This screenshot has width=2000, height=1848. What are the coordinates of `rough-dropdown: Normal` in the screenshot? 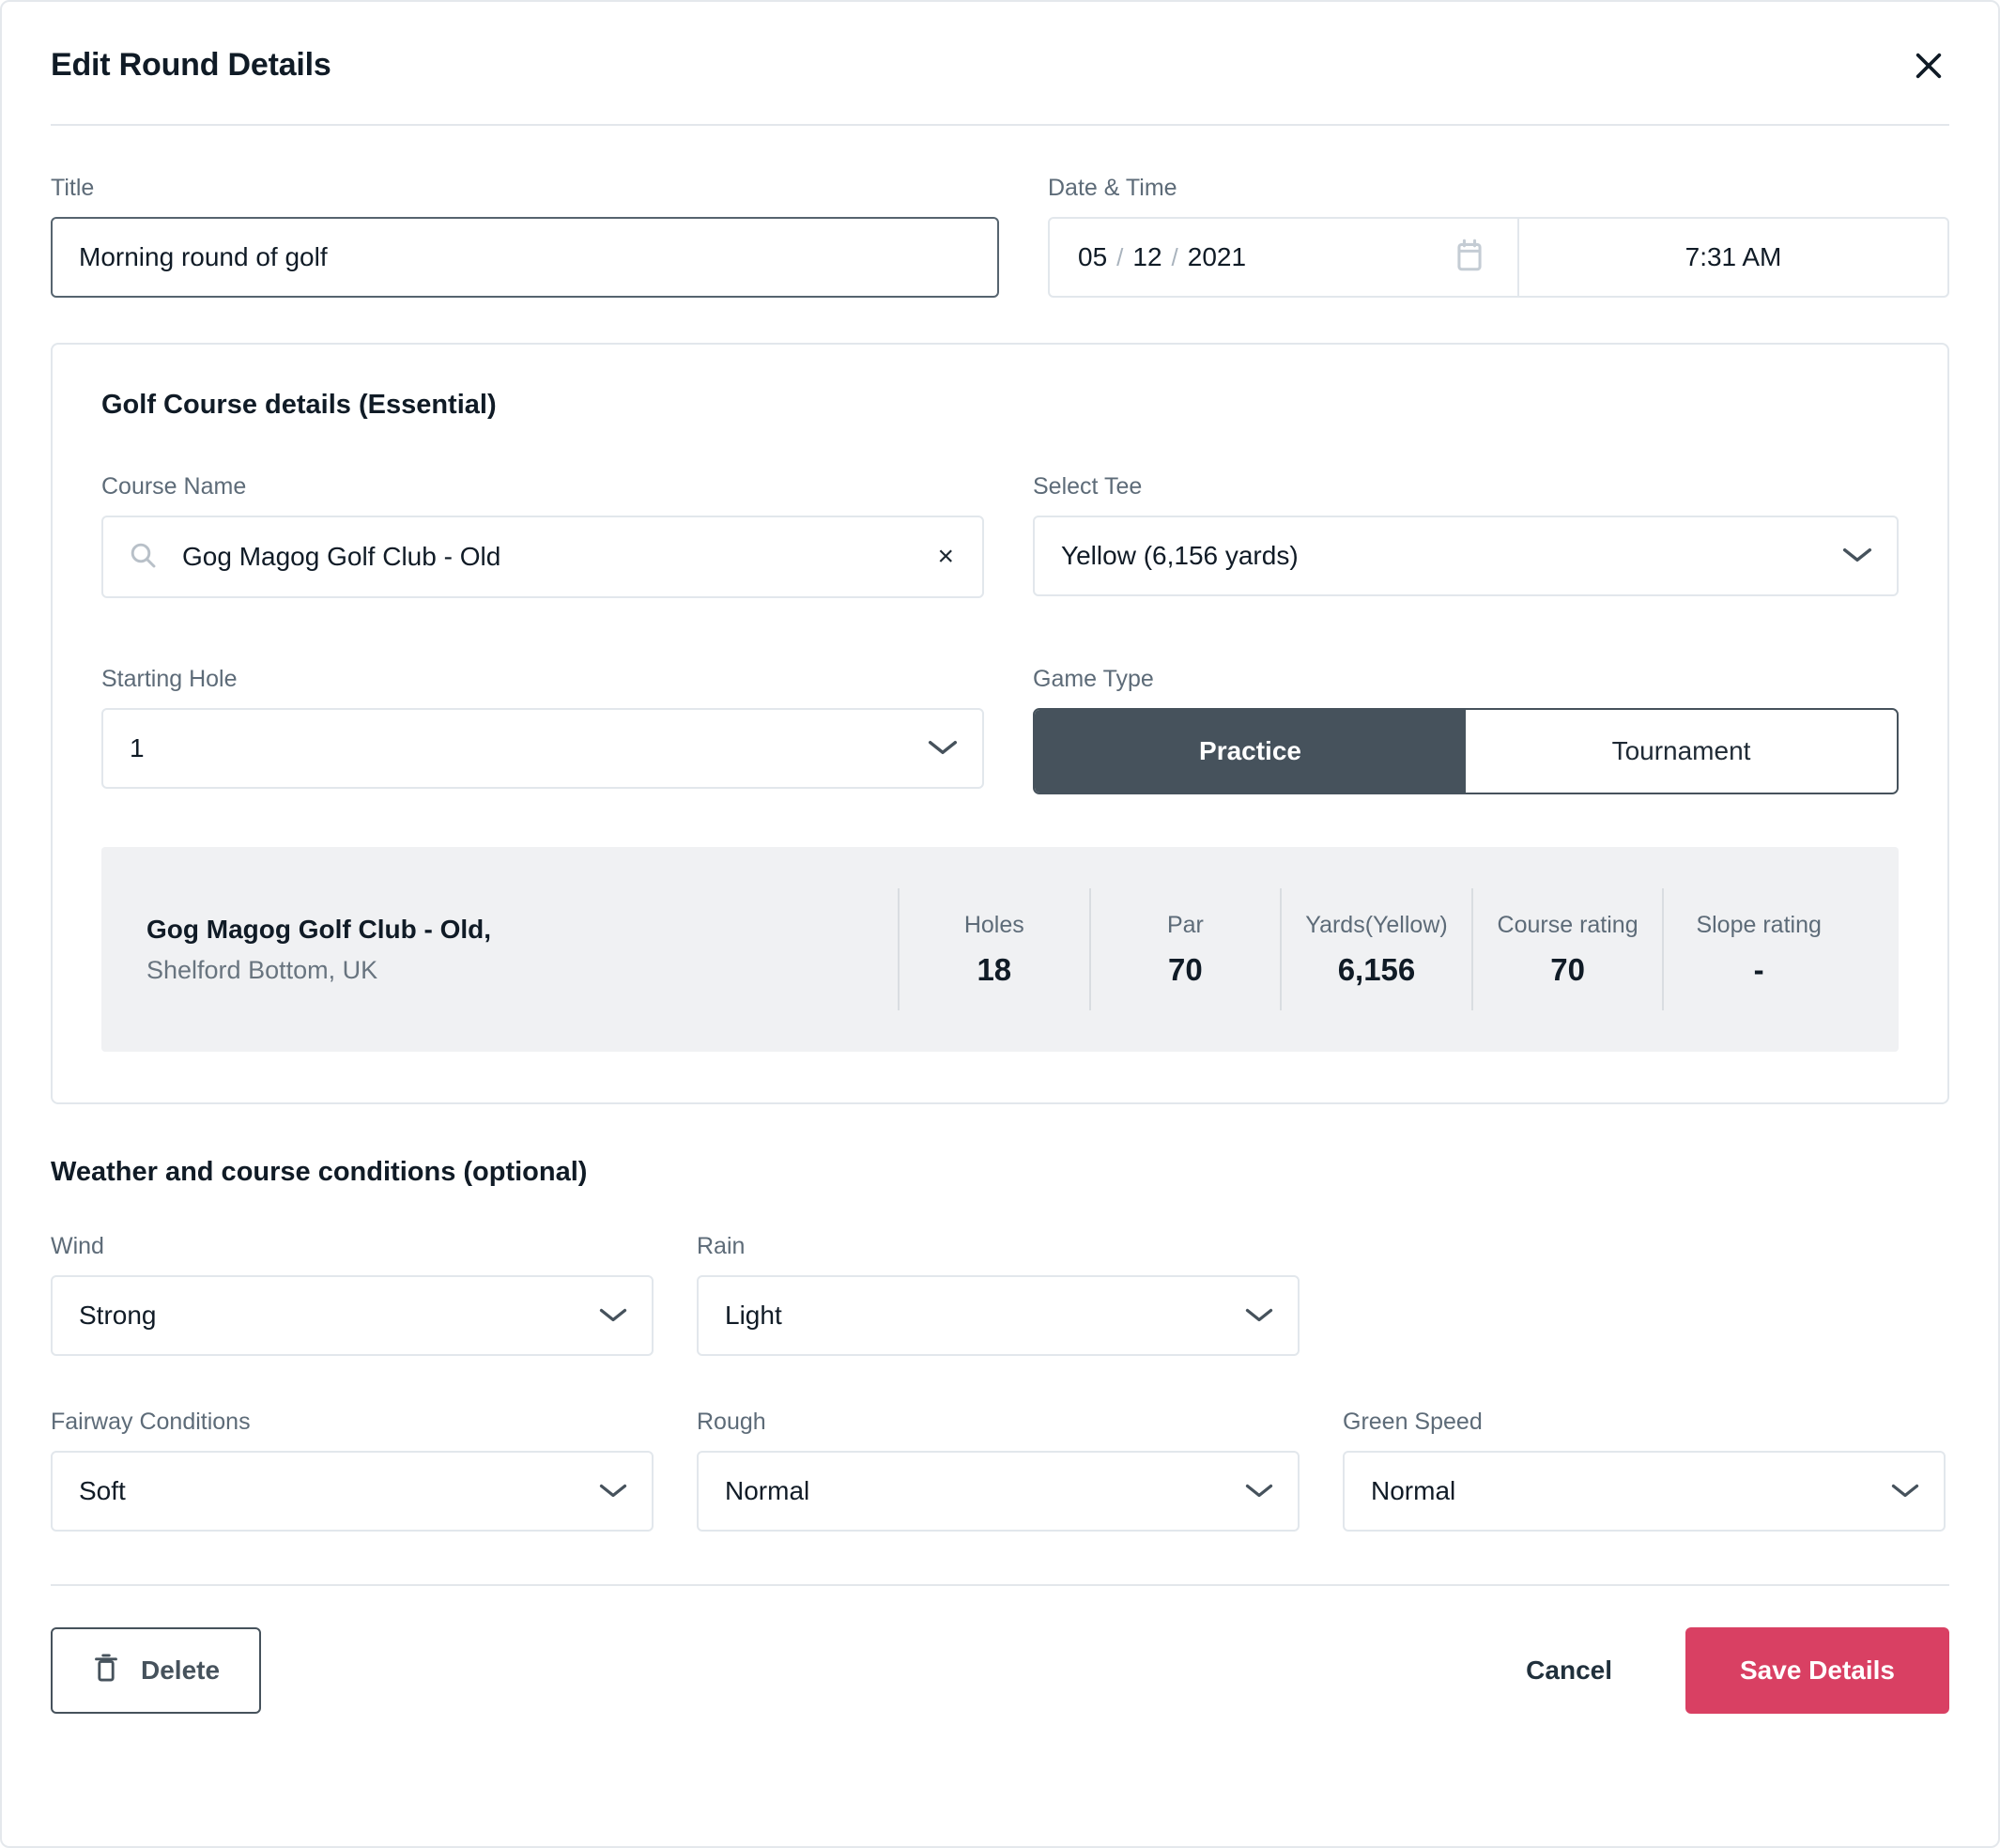 It's located at (998, 1491).